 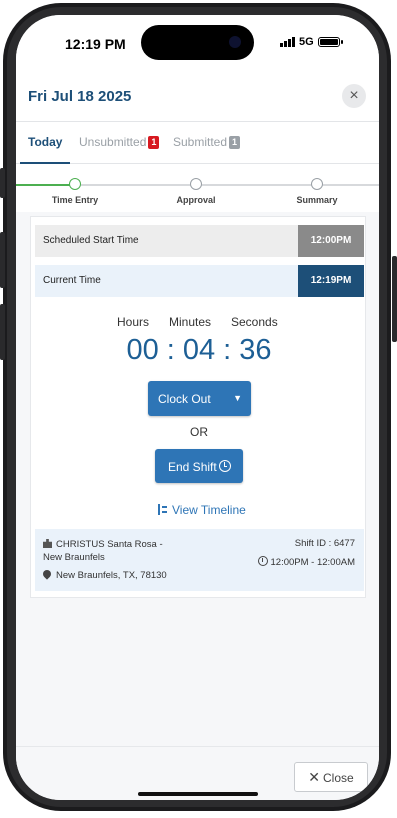 I want to click on tab-unsubmitted: Unsubmitted 1, so click(x=119, y=142).